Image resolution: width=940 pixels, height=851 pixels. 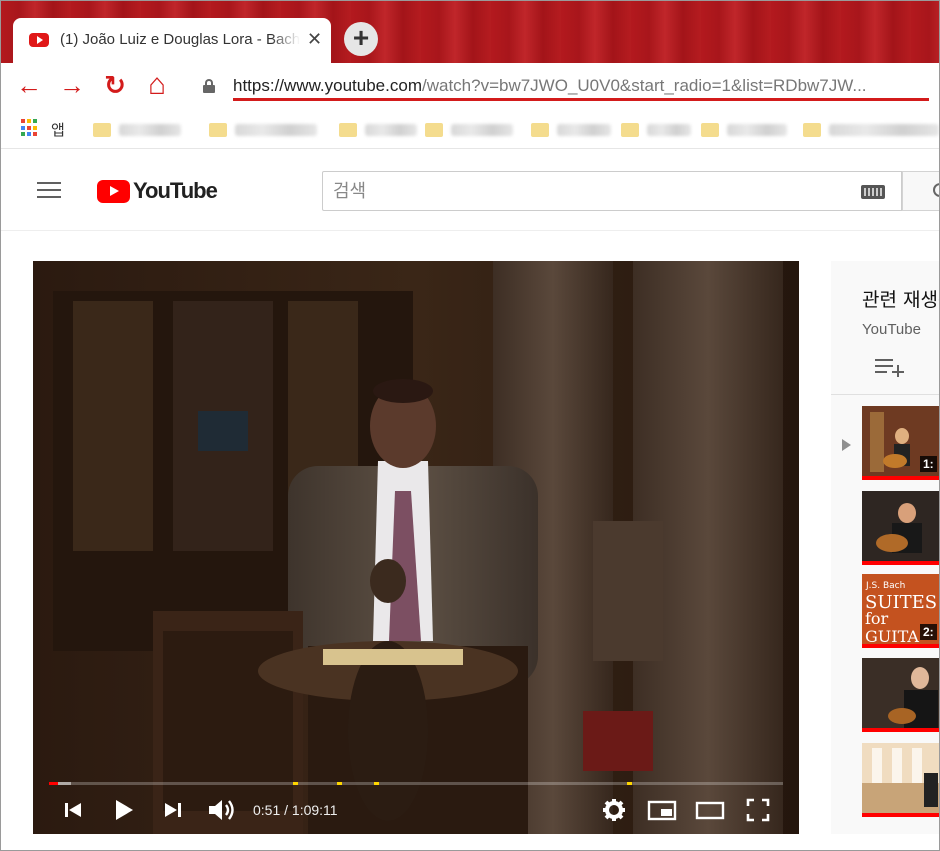 I want to click on theater-mode-icon, so click(x=710, y=810).